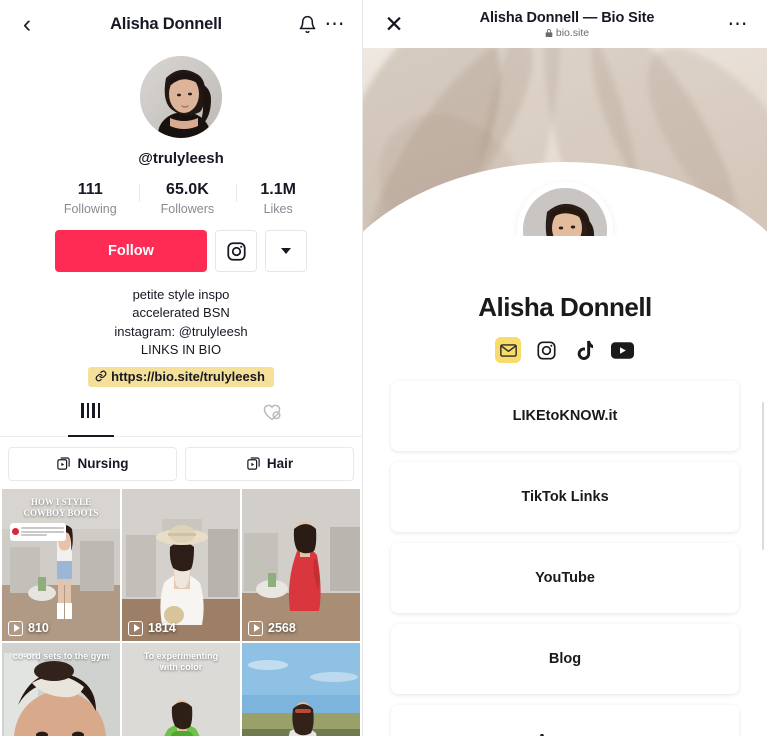 Image resolution: width=767 pixels, height=736 pixels. I want to click on link-button: TikTok Links, so click(565, 497).